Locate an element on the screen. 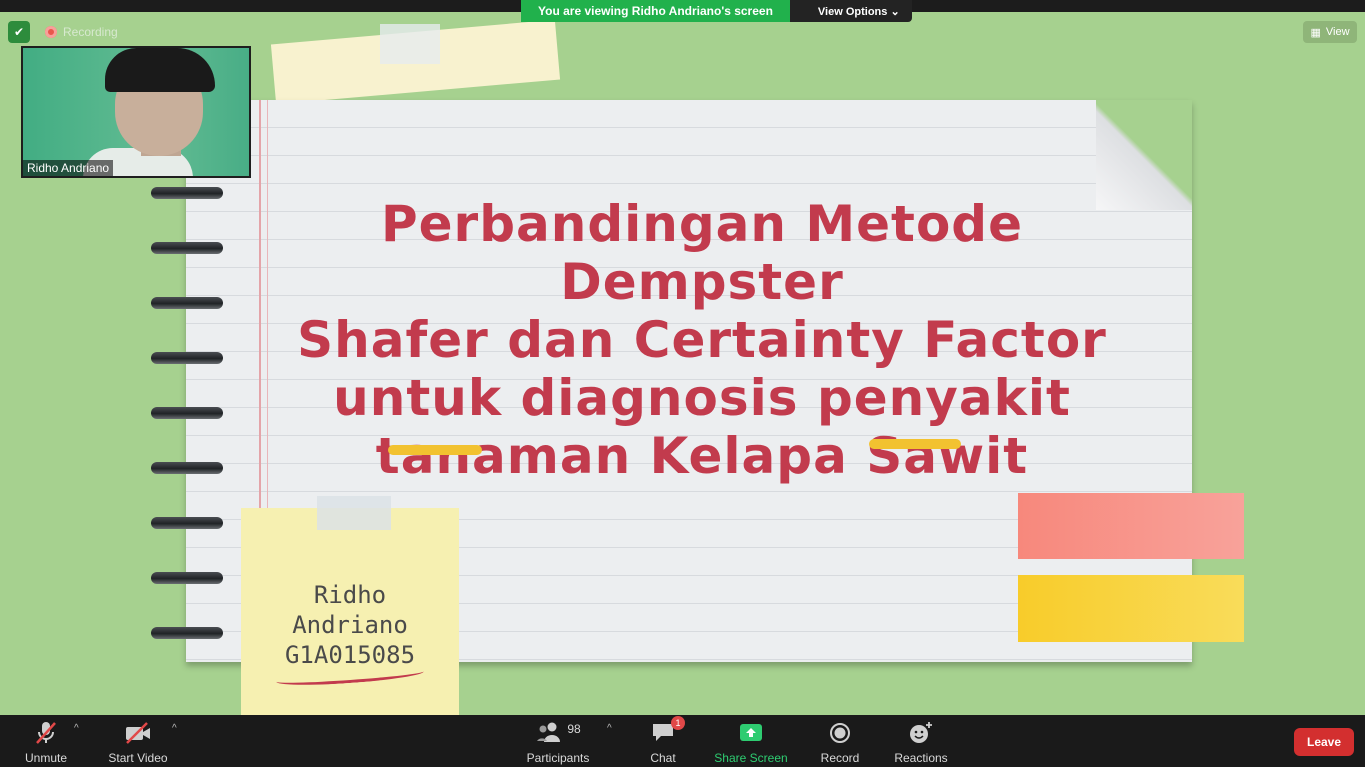  spiral-rings is located at coordinates (189, 407).